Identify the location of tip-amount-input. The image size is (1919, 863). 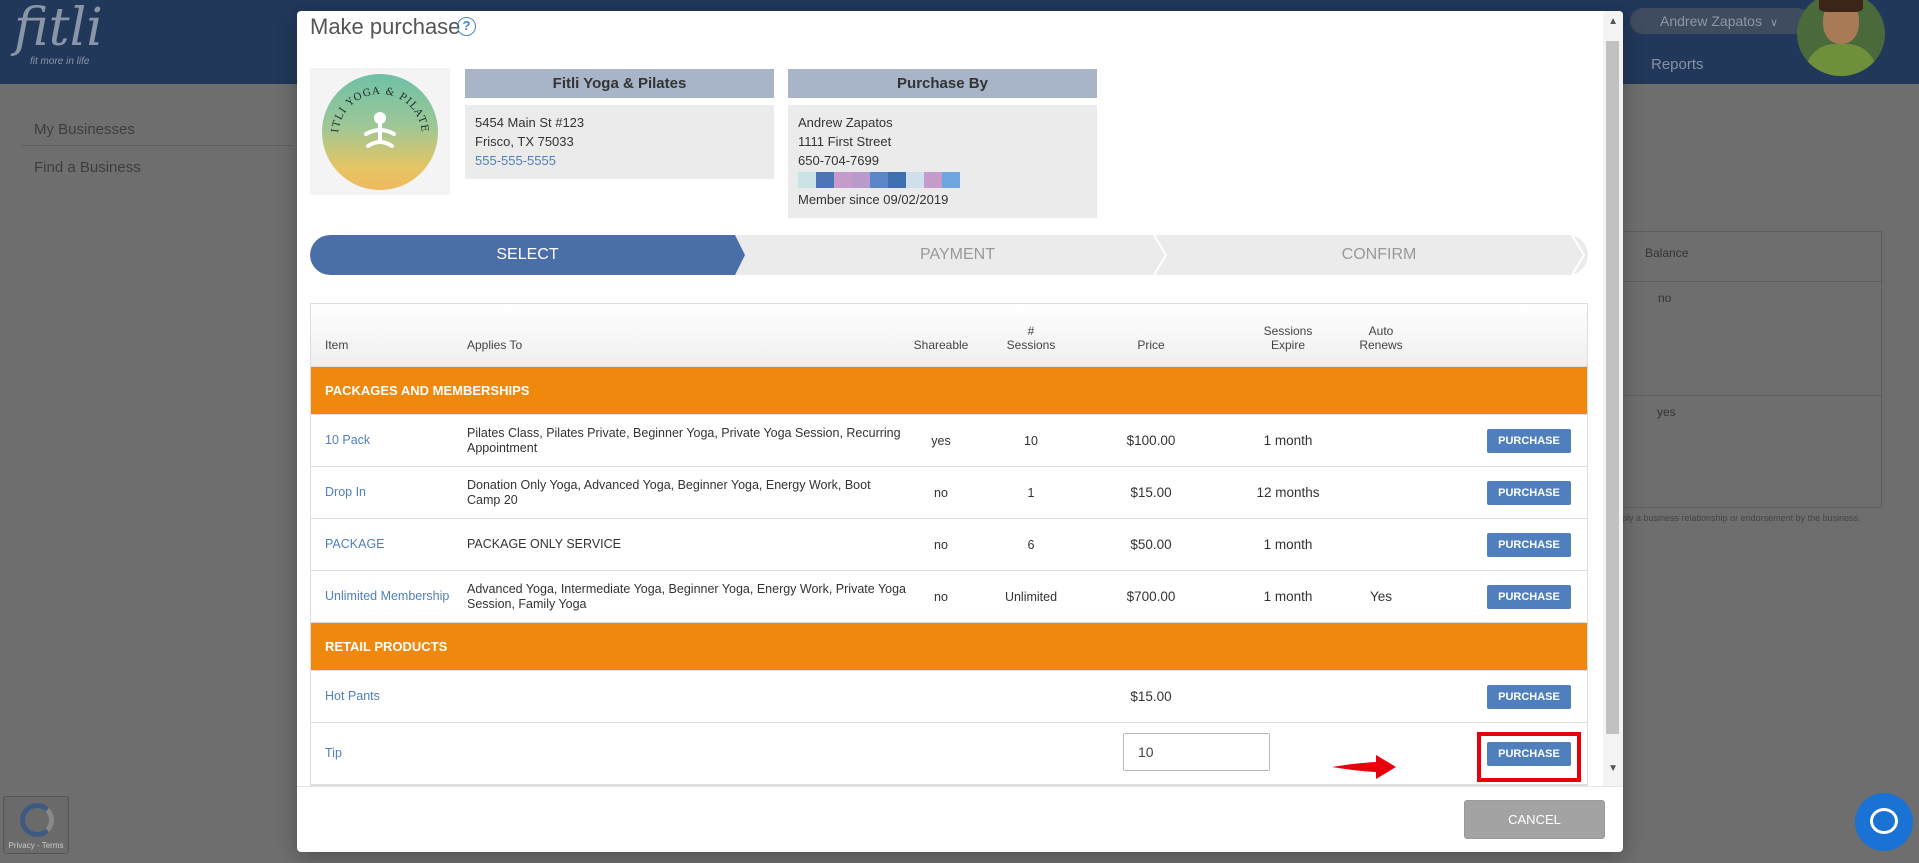
(1196, 752).